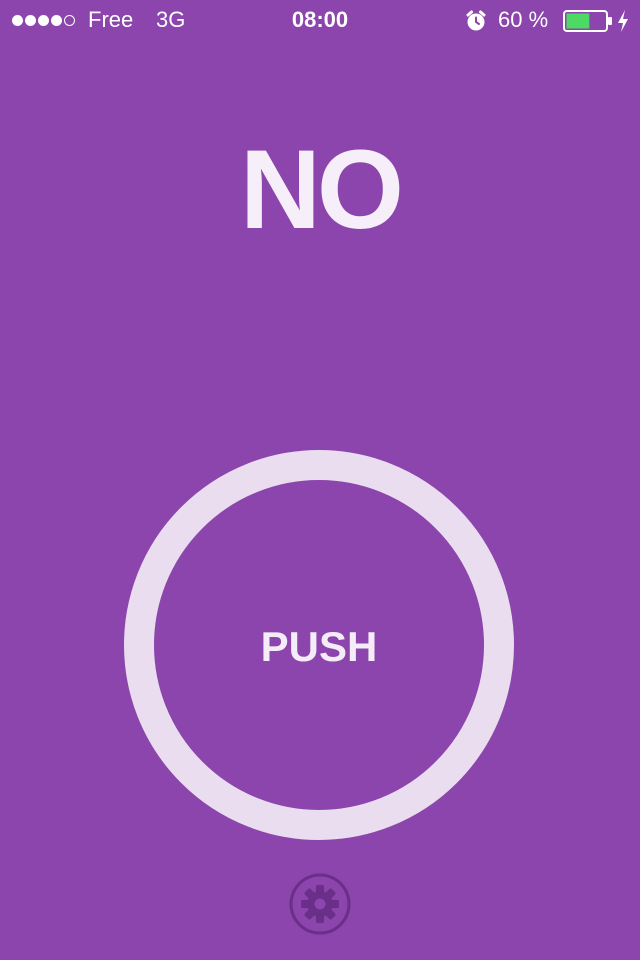  Describe the element at coordinates (171, 19) in the screenshot. I see `network-type: 3G` at that location.